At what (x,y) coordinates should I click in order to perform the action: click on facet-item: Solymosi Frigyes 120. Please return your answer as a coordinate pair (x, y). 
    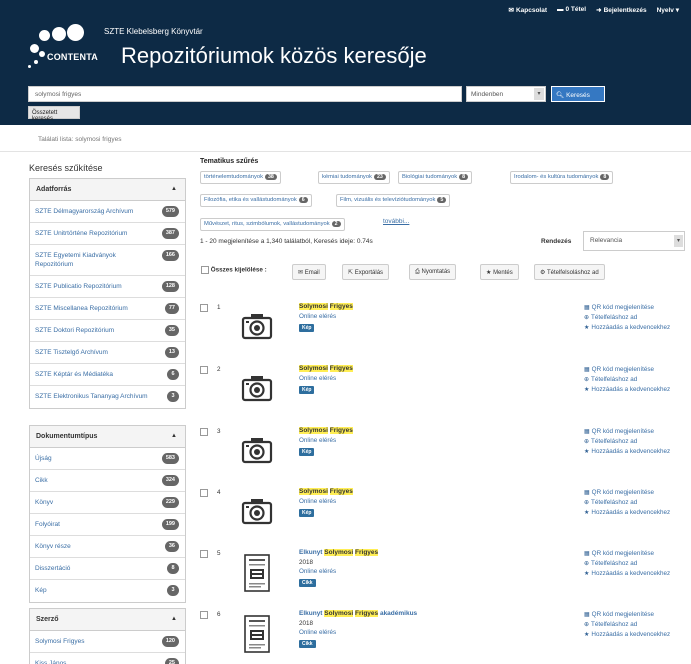
    Looking at the image, I should click on (107, 642).